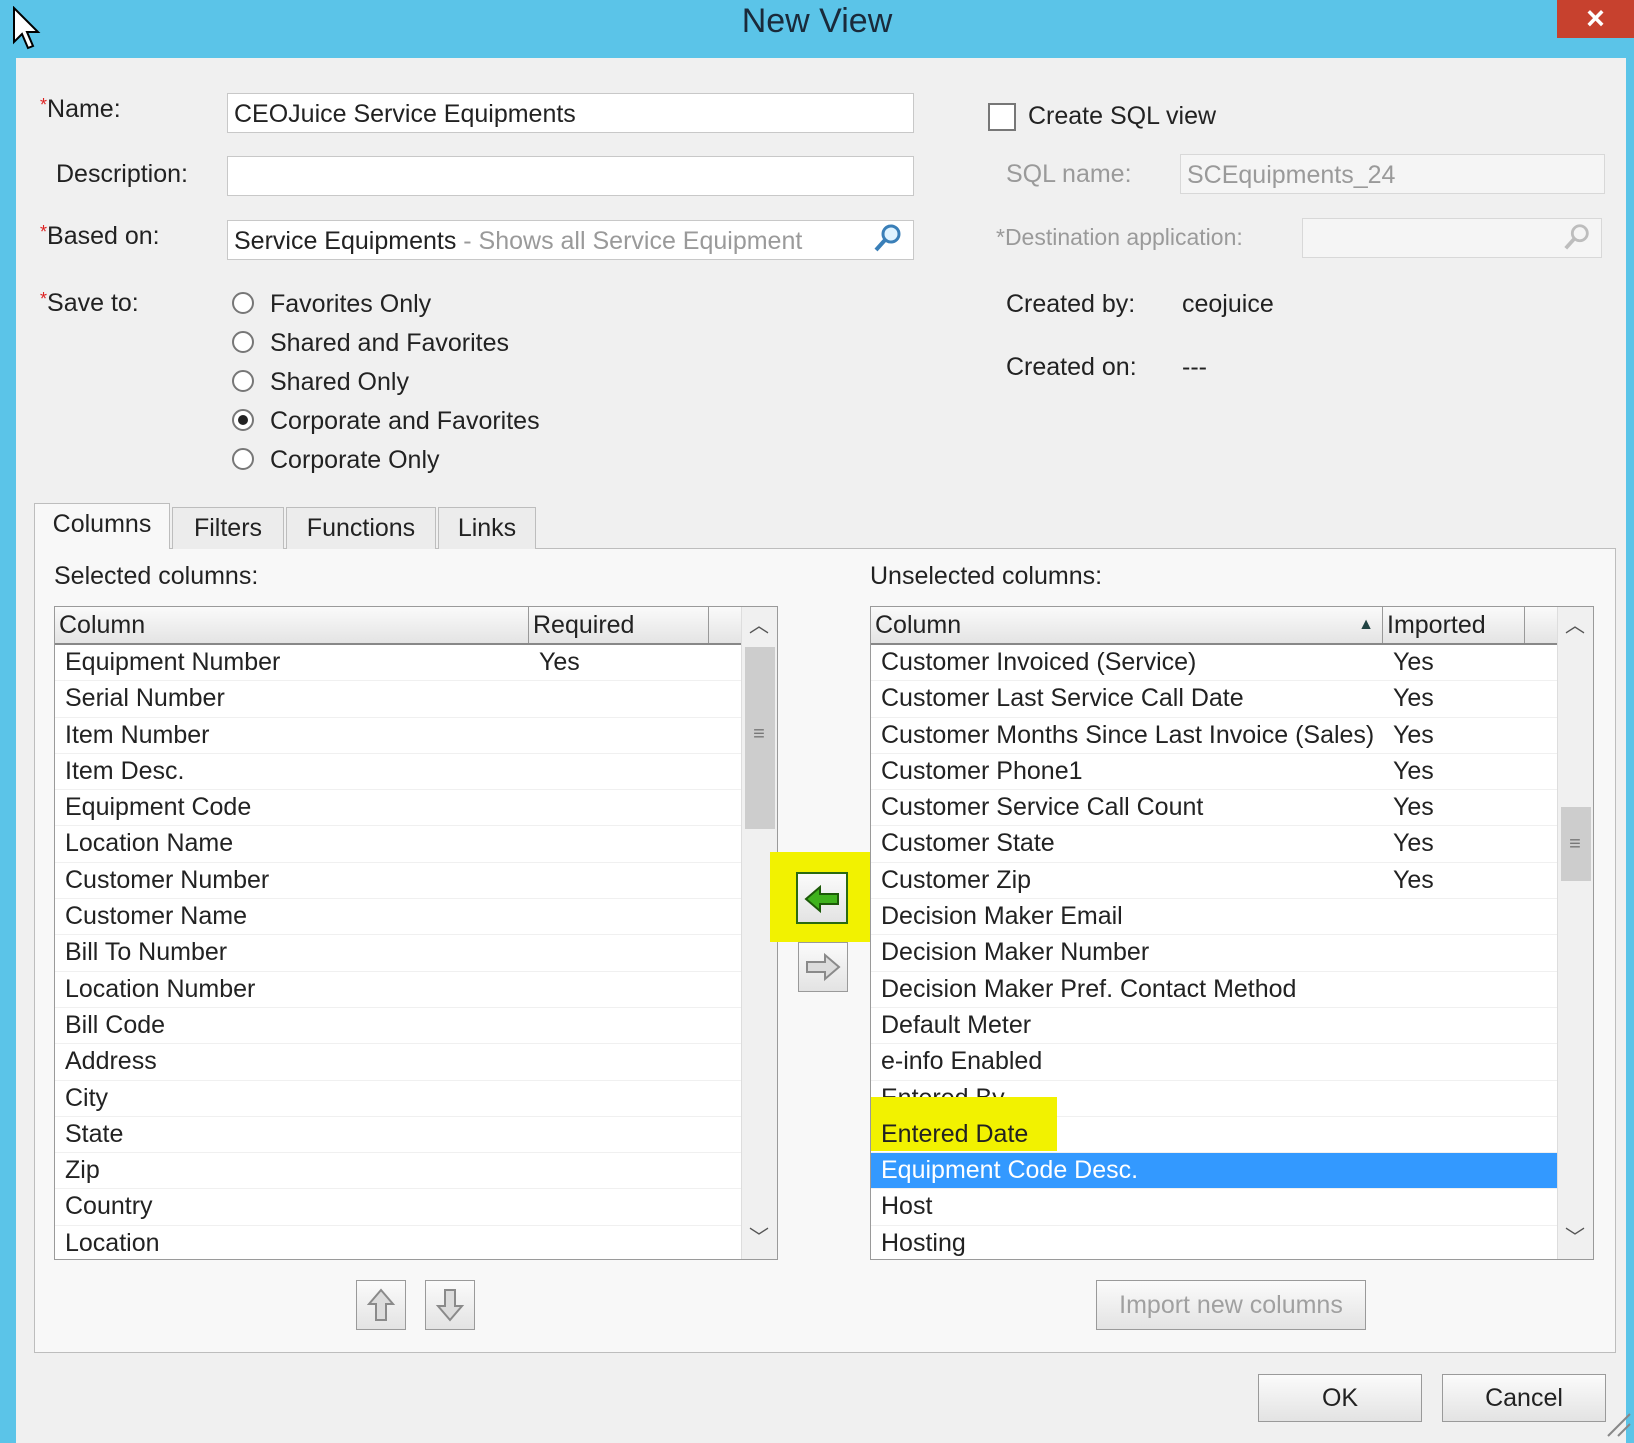  What do you see at coordinates (1575, 933) in the screenshot?
I see `unselected-scrollbar: ︿ ≡ ﹀` at bounding box center [1575, 933].